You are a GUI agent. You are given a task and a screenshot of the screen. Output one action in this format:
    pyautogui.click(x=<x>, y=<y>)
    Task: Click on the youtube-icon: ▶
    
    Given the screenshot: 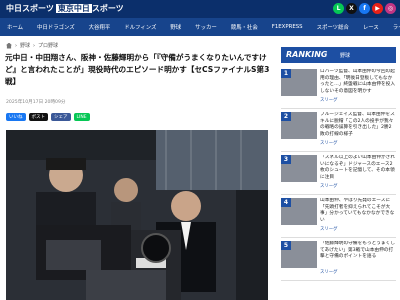 What is the action you would take?
    pyautogui.click(x=377, y=8)
    